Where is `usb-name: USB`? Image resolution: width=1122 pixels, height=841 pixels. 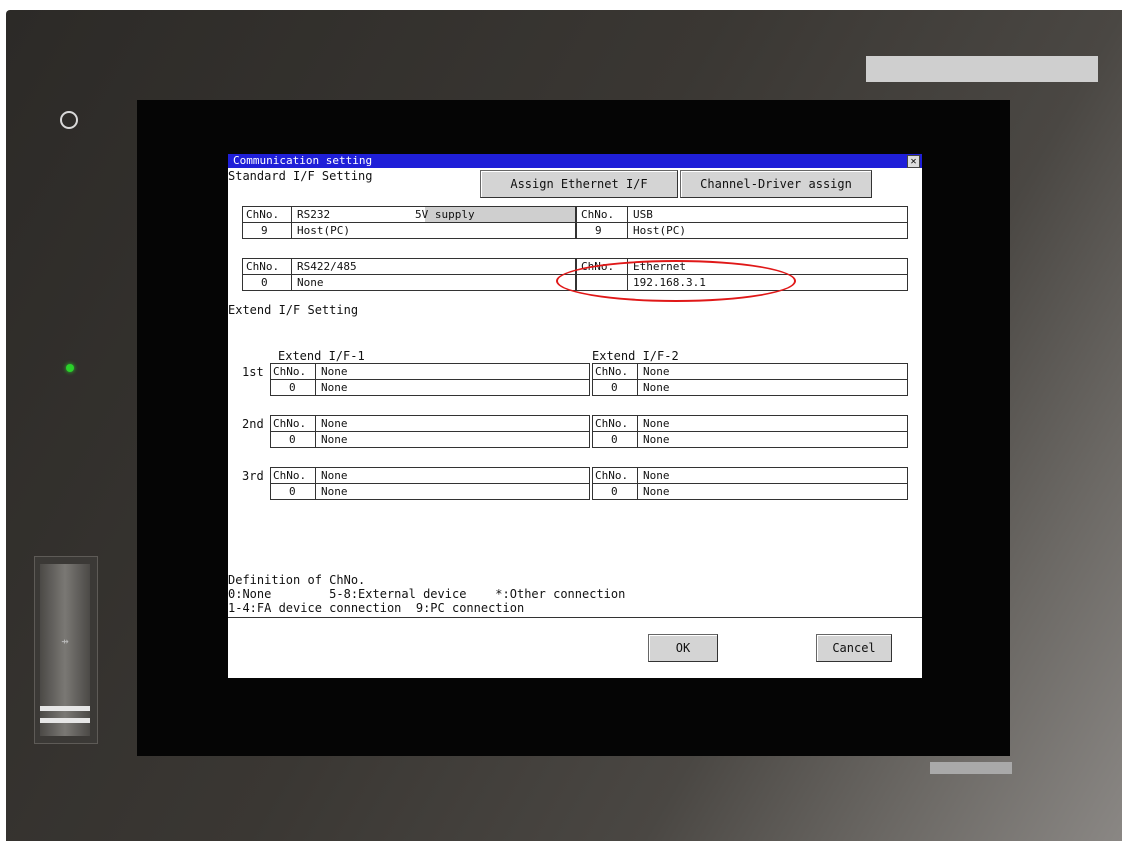
usb-name: USB is located at coordinates (643, 214).